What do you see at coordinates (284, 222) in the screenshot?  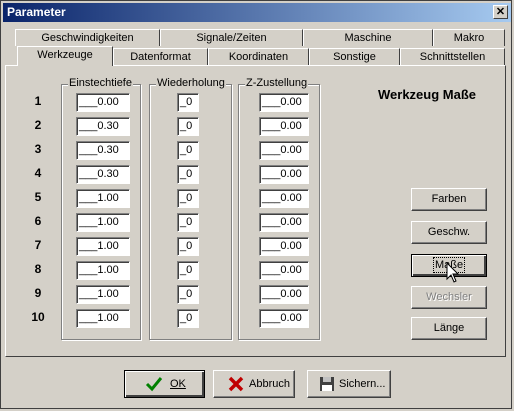 I see `zustellung-input-6: ___0.00` at bounding box center [284, 222].